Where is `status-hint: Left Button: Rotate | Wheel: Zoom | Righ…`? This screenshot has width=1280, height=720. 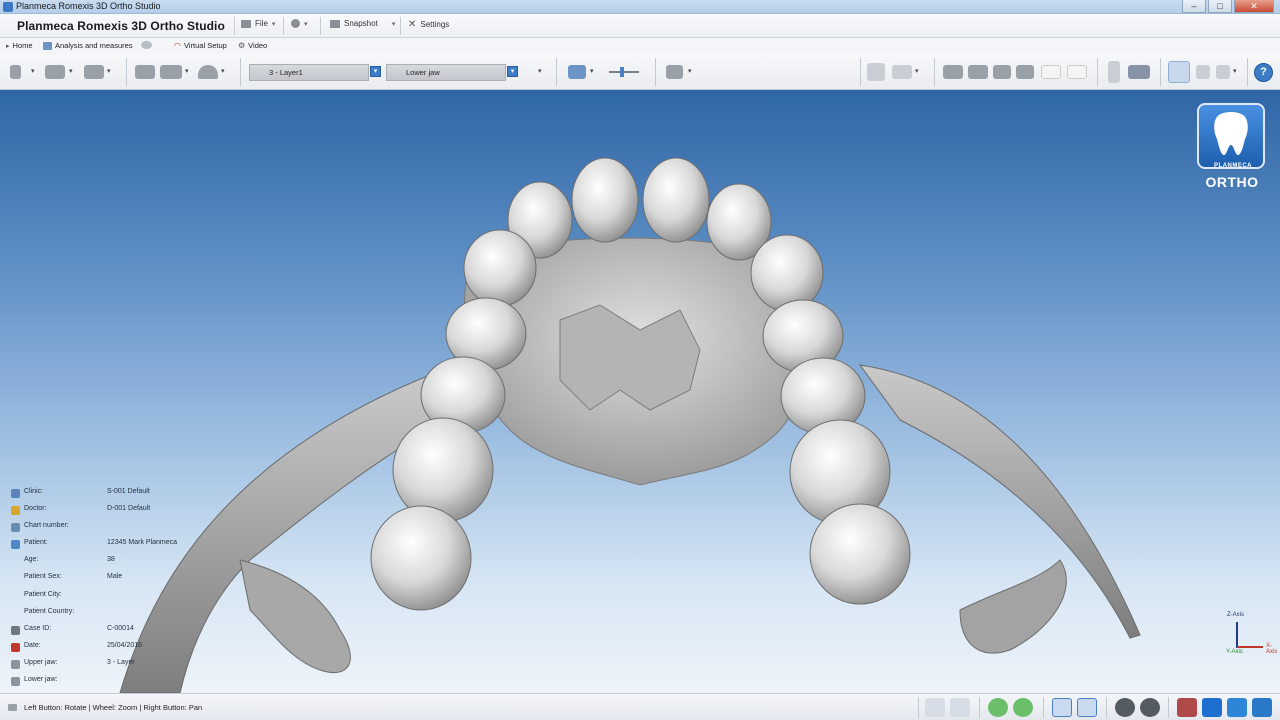
status-hint: Left Button: Rotate | Wheel: Zoom | Righ… is located at coordinates (113, 707).